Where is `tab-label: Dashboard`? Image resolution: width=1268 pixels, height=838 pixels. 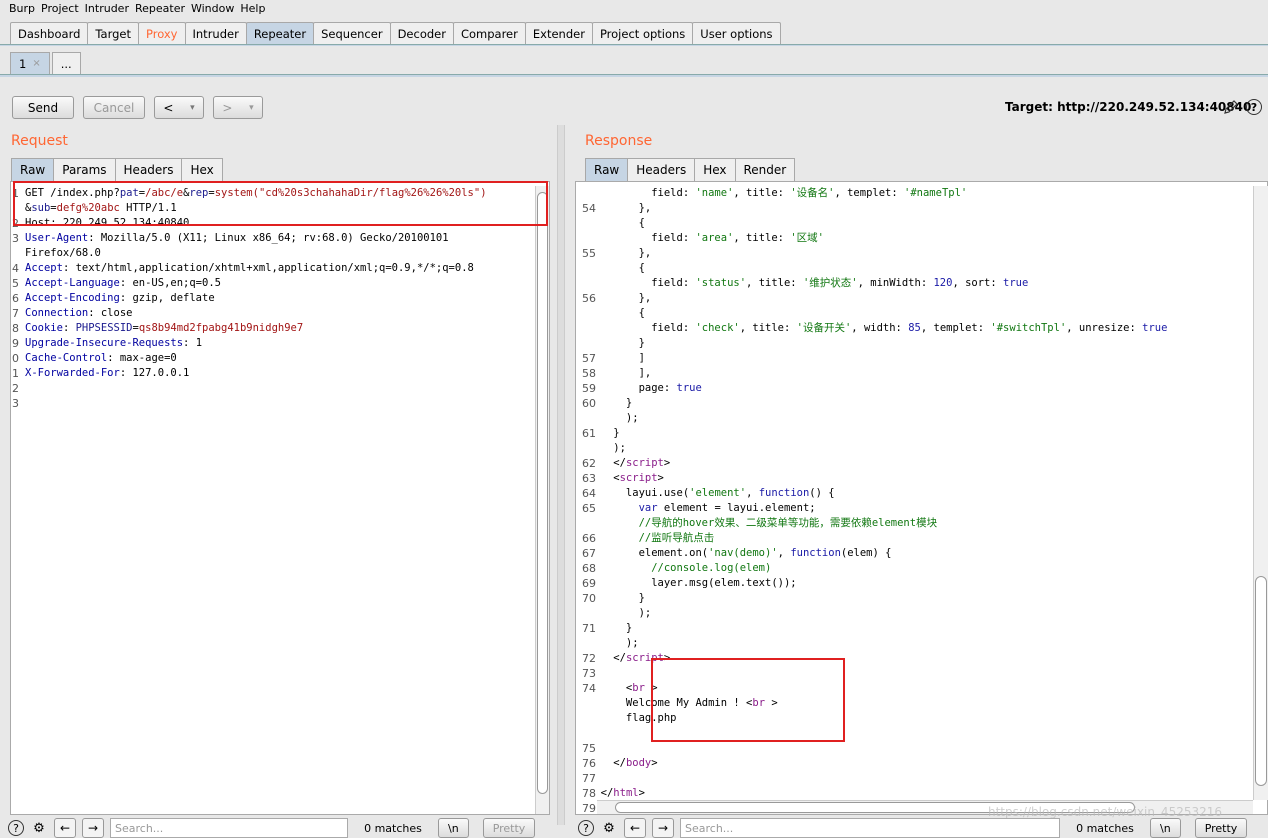
tab-label: Dashboard is located at coordinates (49, 33).